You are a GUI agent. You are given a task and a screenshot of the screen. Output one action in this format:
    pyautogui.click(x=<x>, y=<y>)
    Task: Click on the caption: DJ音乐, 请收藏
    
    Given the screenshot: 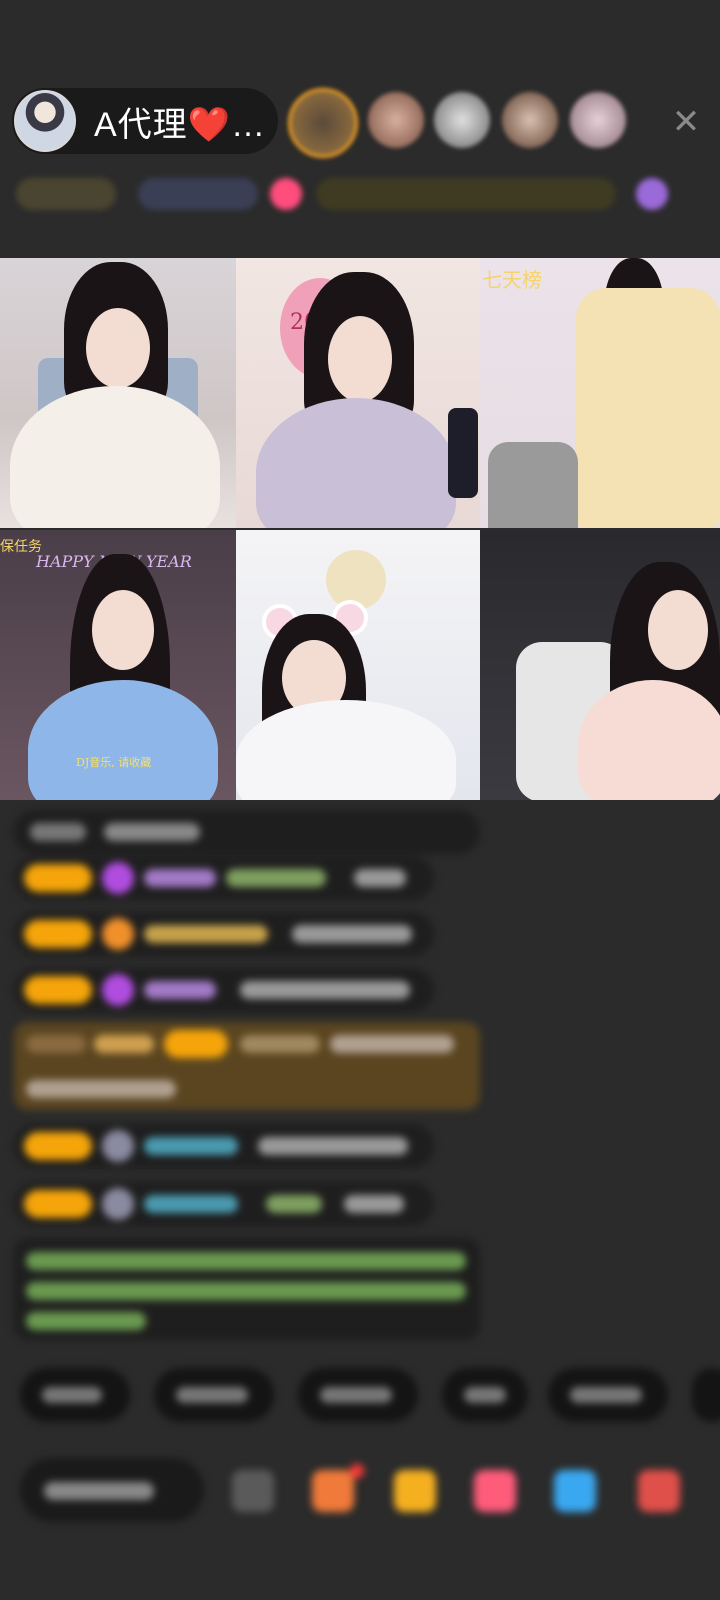 What is the action you would take?
    pyautogui.click(x=114, y=762)
    